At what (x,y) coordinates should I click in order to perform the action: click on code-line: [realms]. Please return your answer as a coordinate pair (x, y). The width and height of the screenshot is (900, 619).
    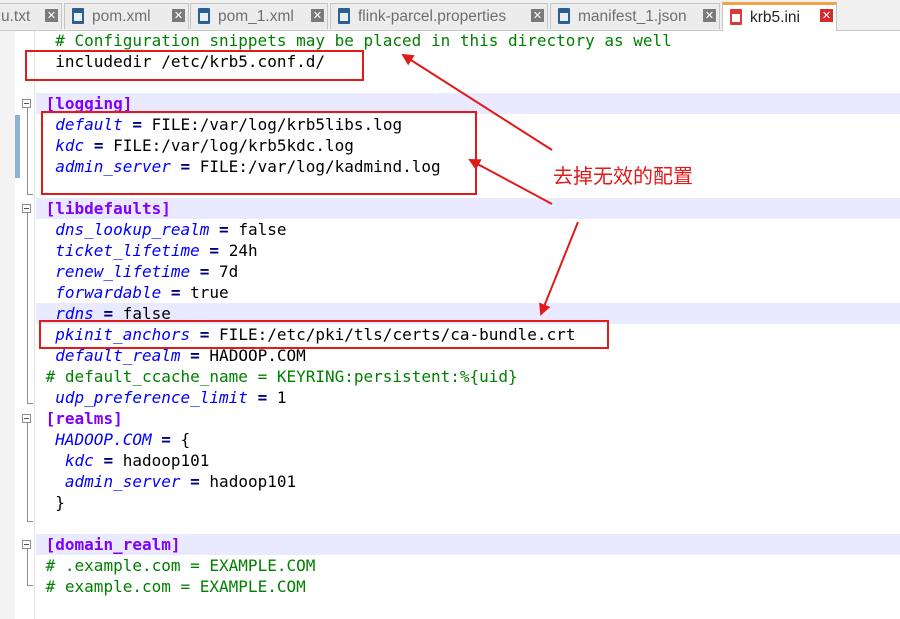
    Looking at the image, I should click on (468, 418).